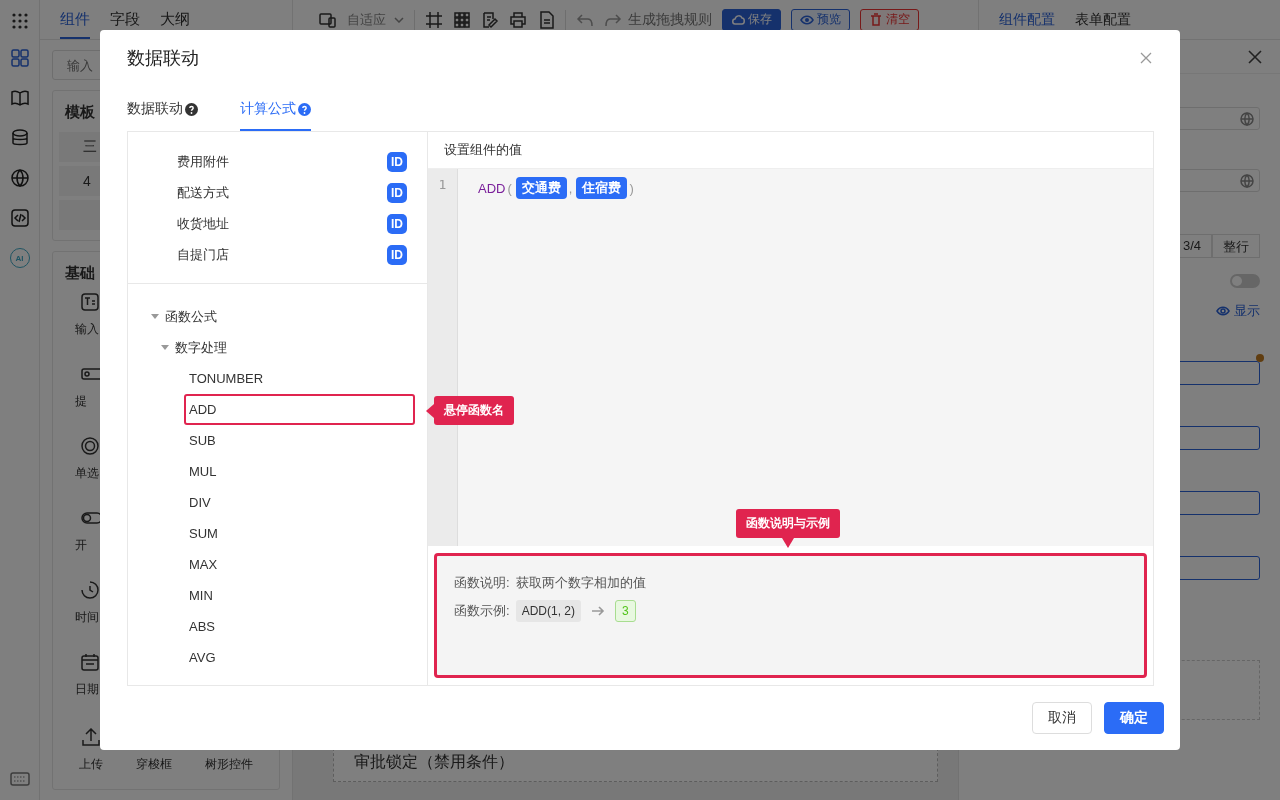 This screenshot has width=1280, height=800. Describe the element at coordinates (482, 611) in the screenshot. I see `example-label: 函数示例:` at that location.